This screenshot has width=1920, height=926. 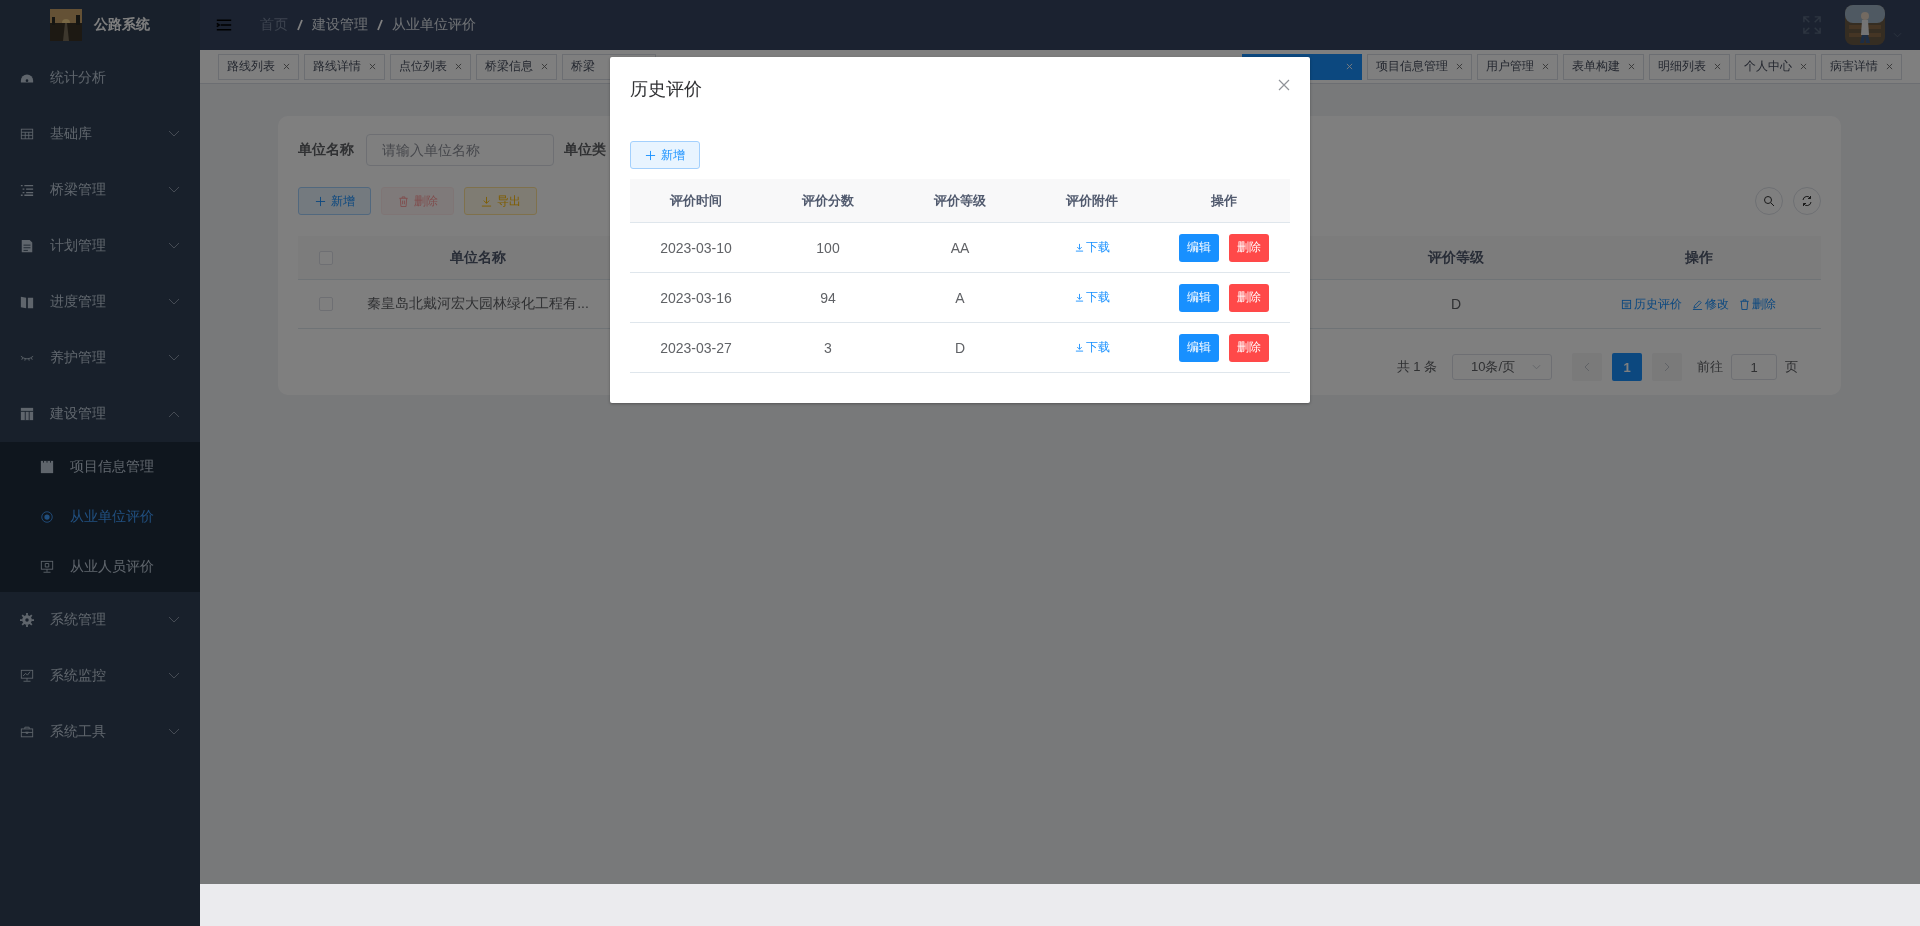 I want to click on search-button, so click(x=1769, y=201).